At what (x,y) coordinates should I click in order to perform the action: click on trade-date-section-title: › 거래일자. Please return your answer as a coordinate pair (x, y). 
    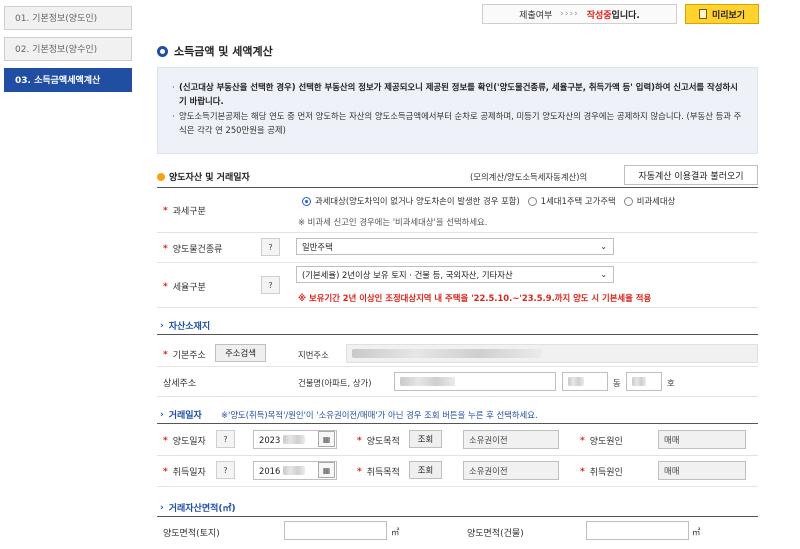
    Looking at the image, I should click on (181, 415).